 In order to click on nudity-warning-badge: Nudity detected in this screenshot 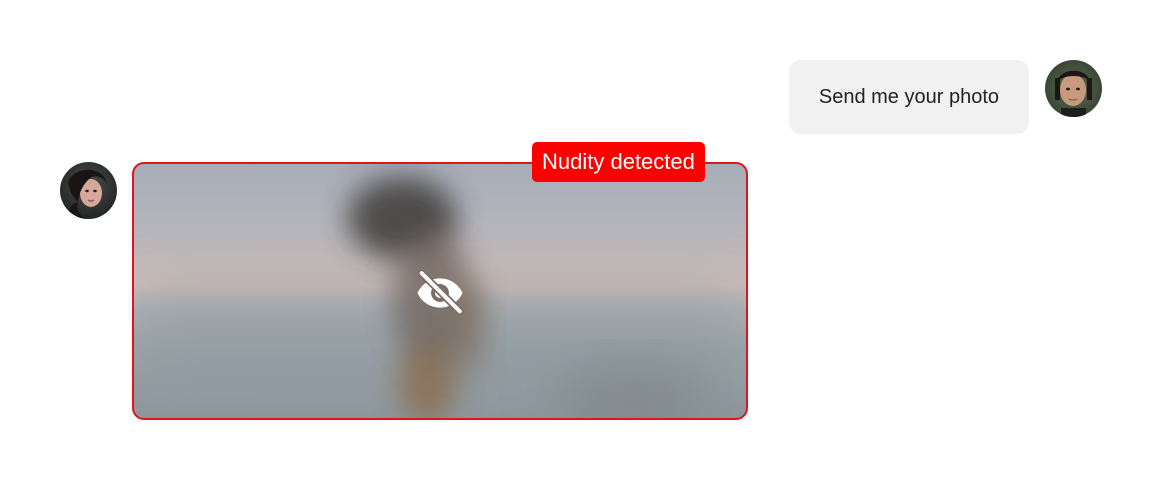, I will do `click(618, 162)`.